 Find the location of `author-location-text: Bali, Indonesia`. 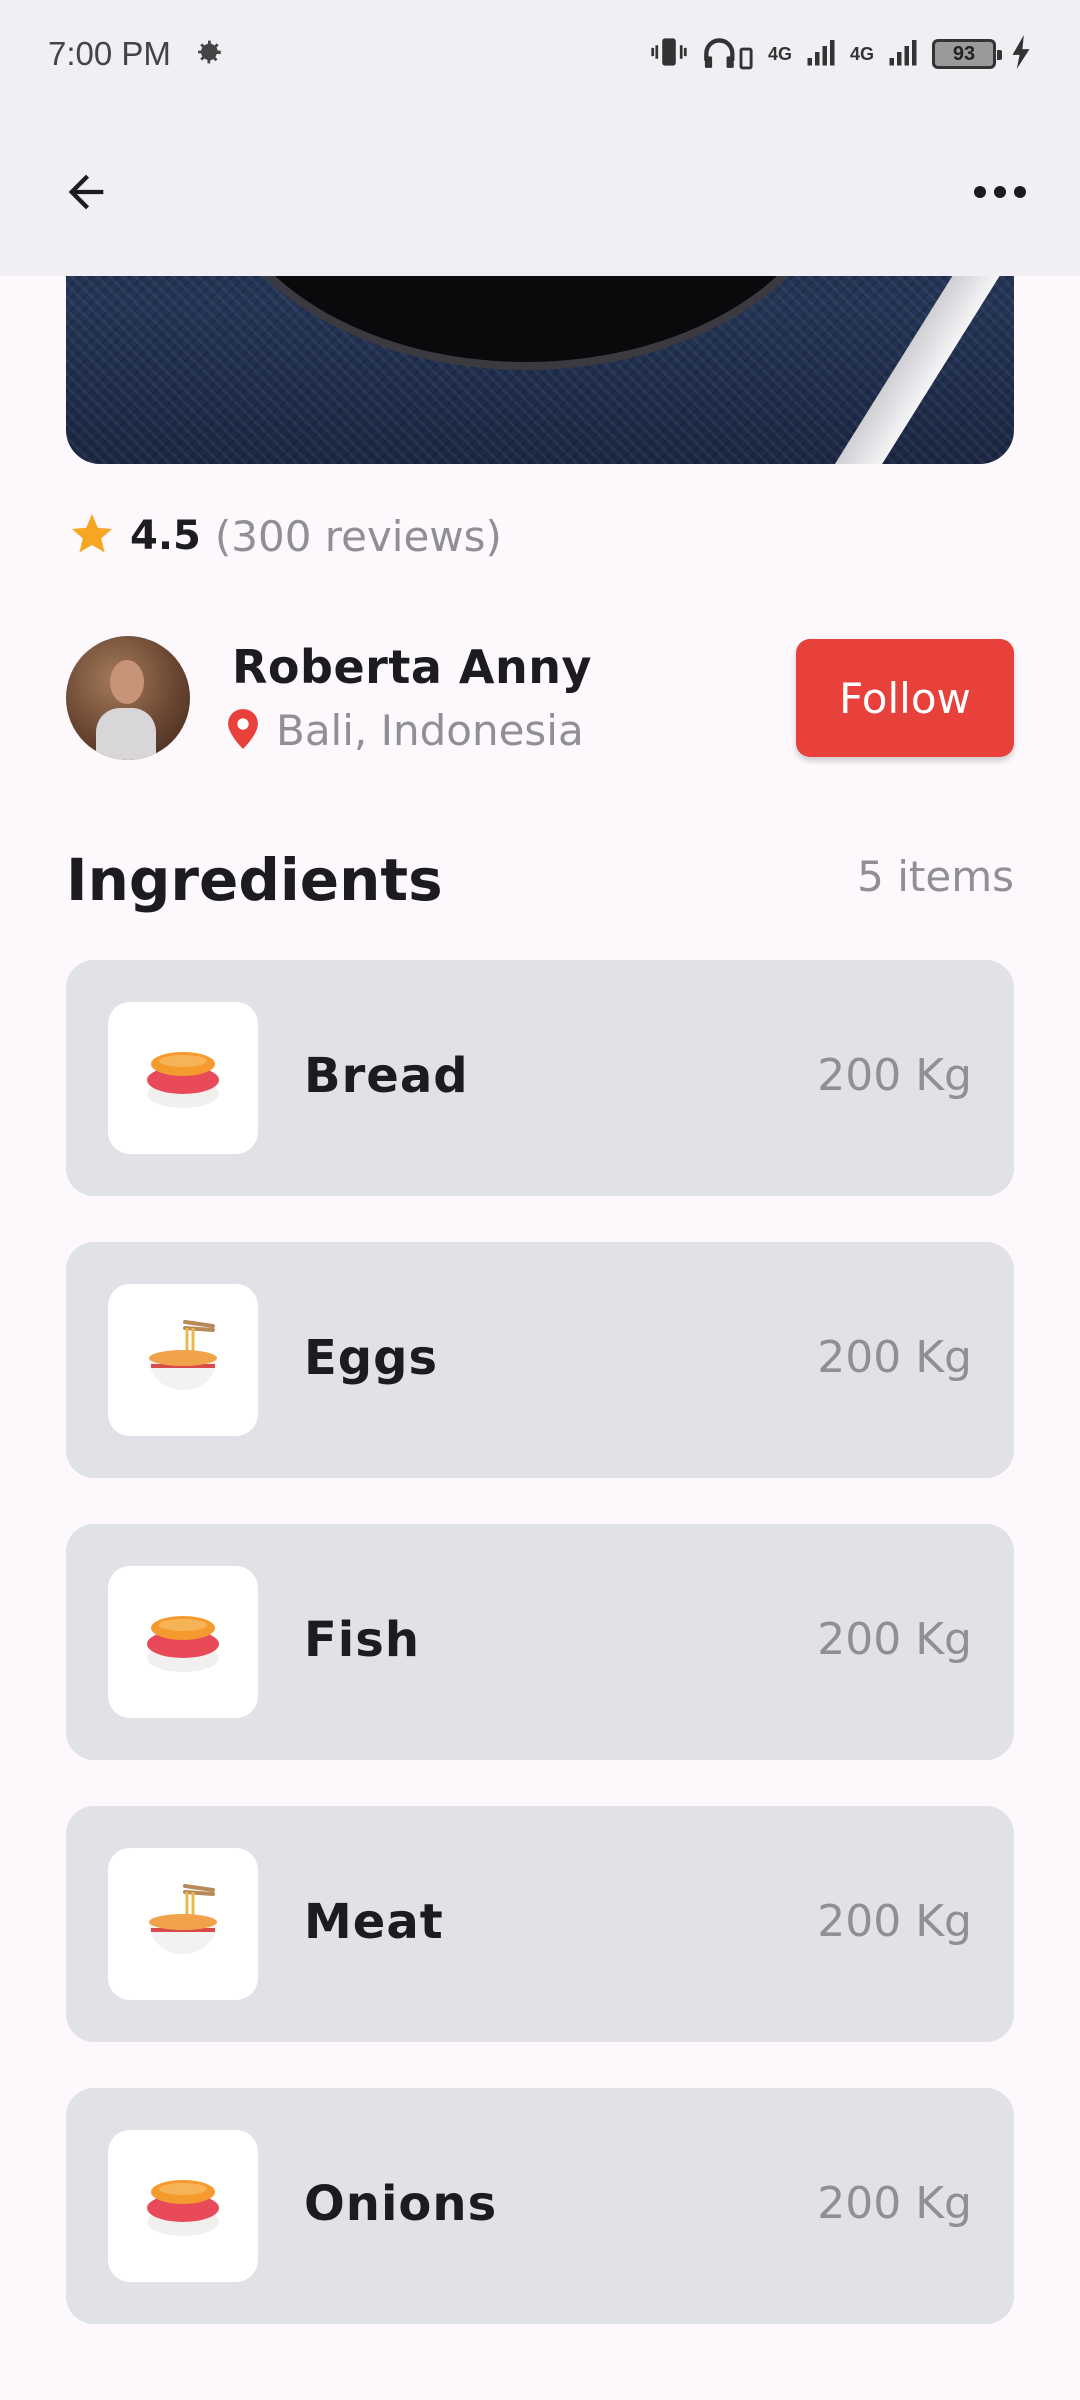

author-location-text: Bali, Indonesia is located at coordinates (430, 730).